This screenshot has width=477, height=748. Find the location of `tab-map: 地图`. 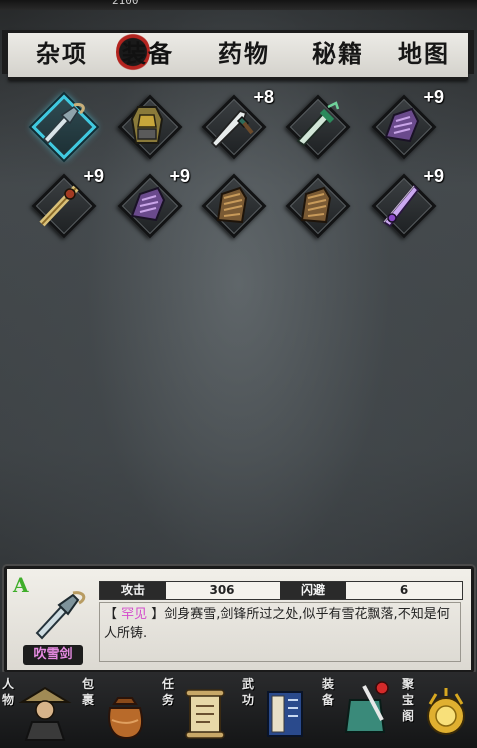

tab-map: 地图 is located at coordinates (424, 54).